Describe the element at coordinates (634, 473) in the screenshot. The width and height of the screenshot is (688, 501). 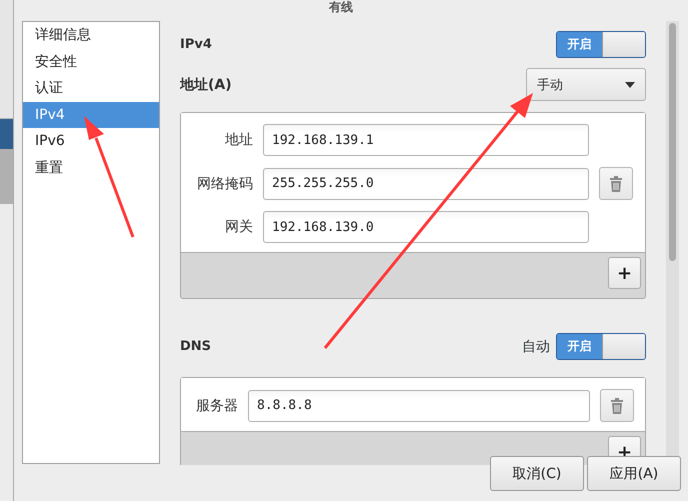
I see `dialog-button: 应用(A)` at that location.